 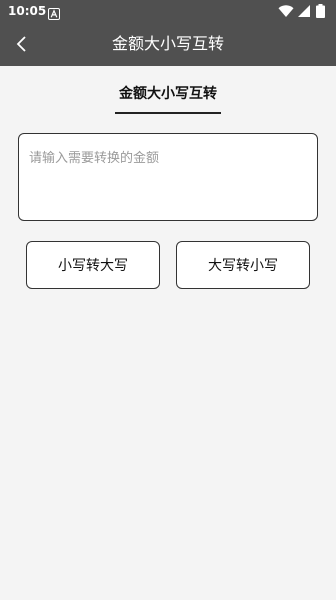 I want to click on app-bar: 金额大小写互转, so click(x=168, y=44).